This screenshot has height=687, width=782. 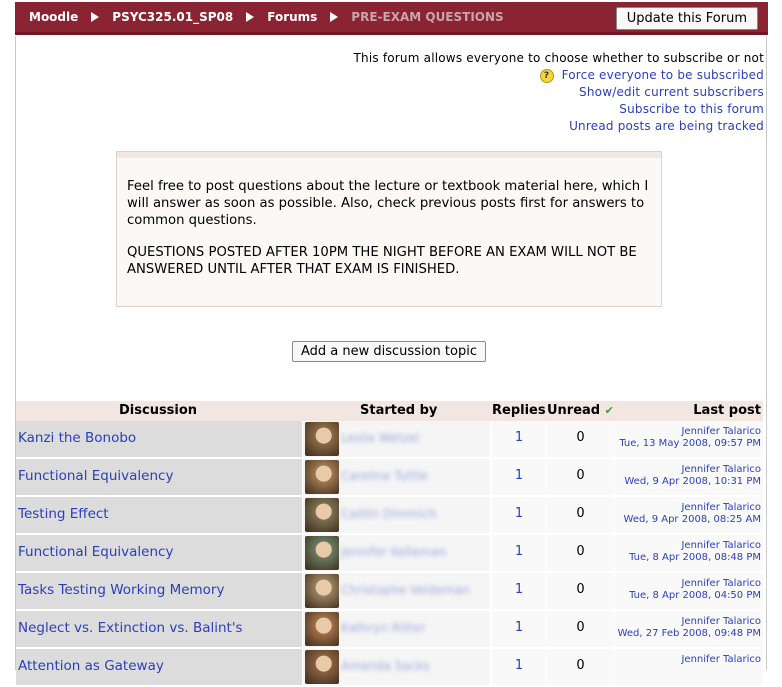 What do you see at coordinates (384, 476) in the screenshot?
I see `starter-name-link: Caroline Tuttle` at bounding box center [384, 476].